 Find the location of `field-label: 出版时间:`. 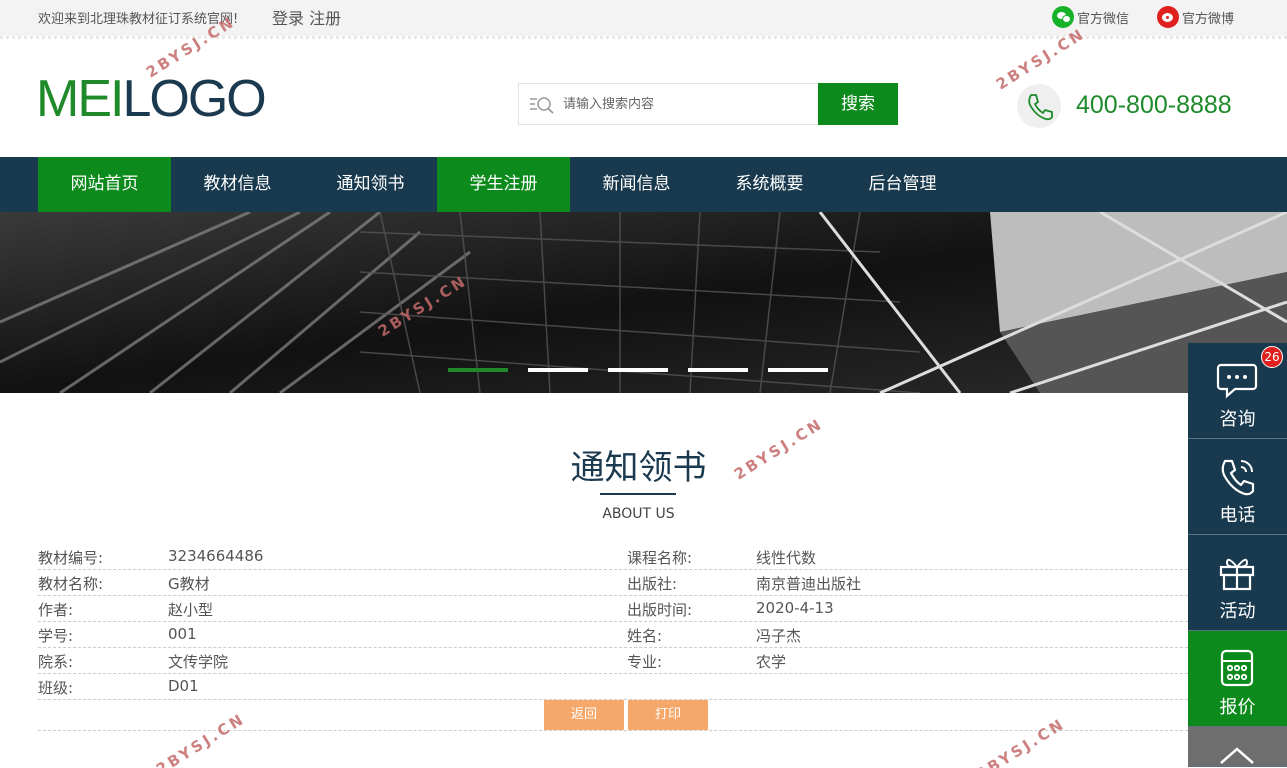

field-label: 出版时间: is located at coordinates (660, 610).